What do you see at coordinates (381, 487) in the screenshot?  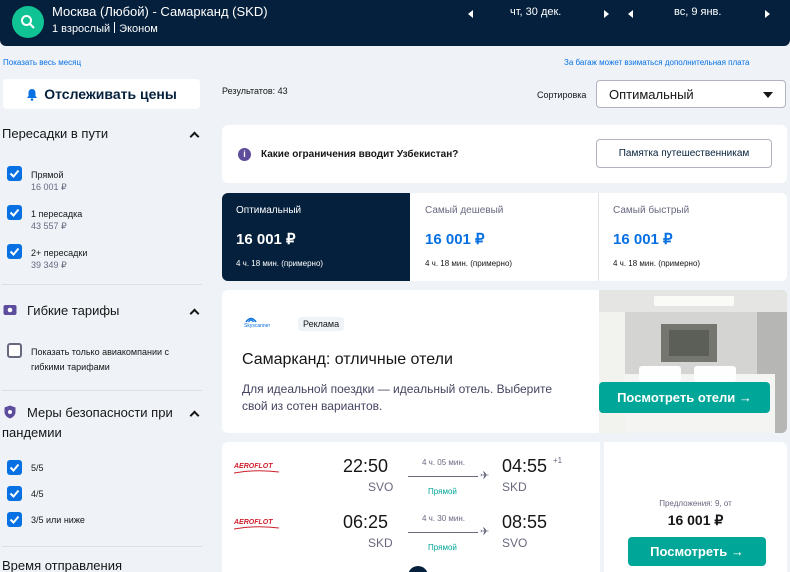 I see `departure-airport: SVO` at bounding box center [381, 487].